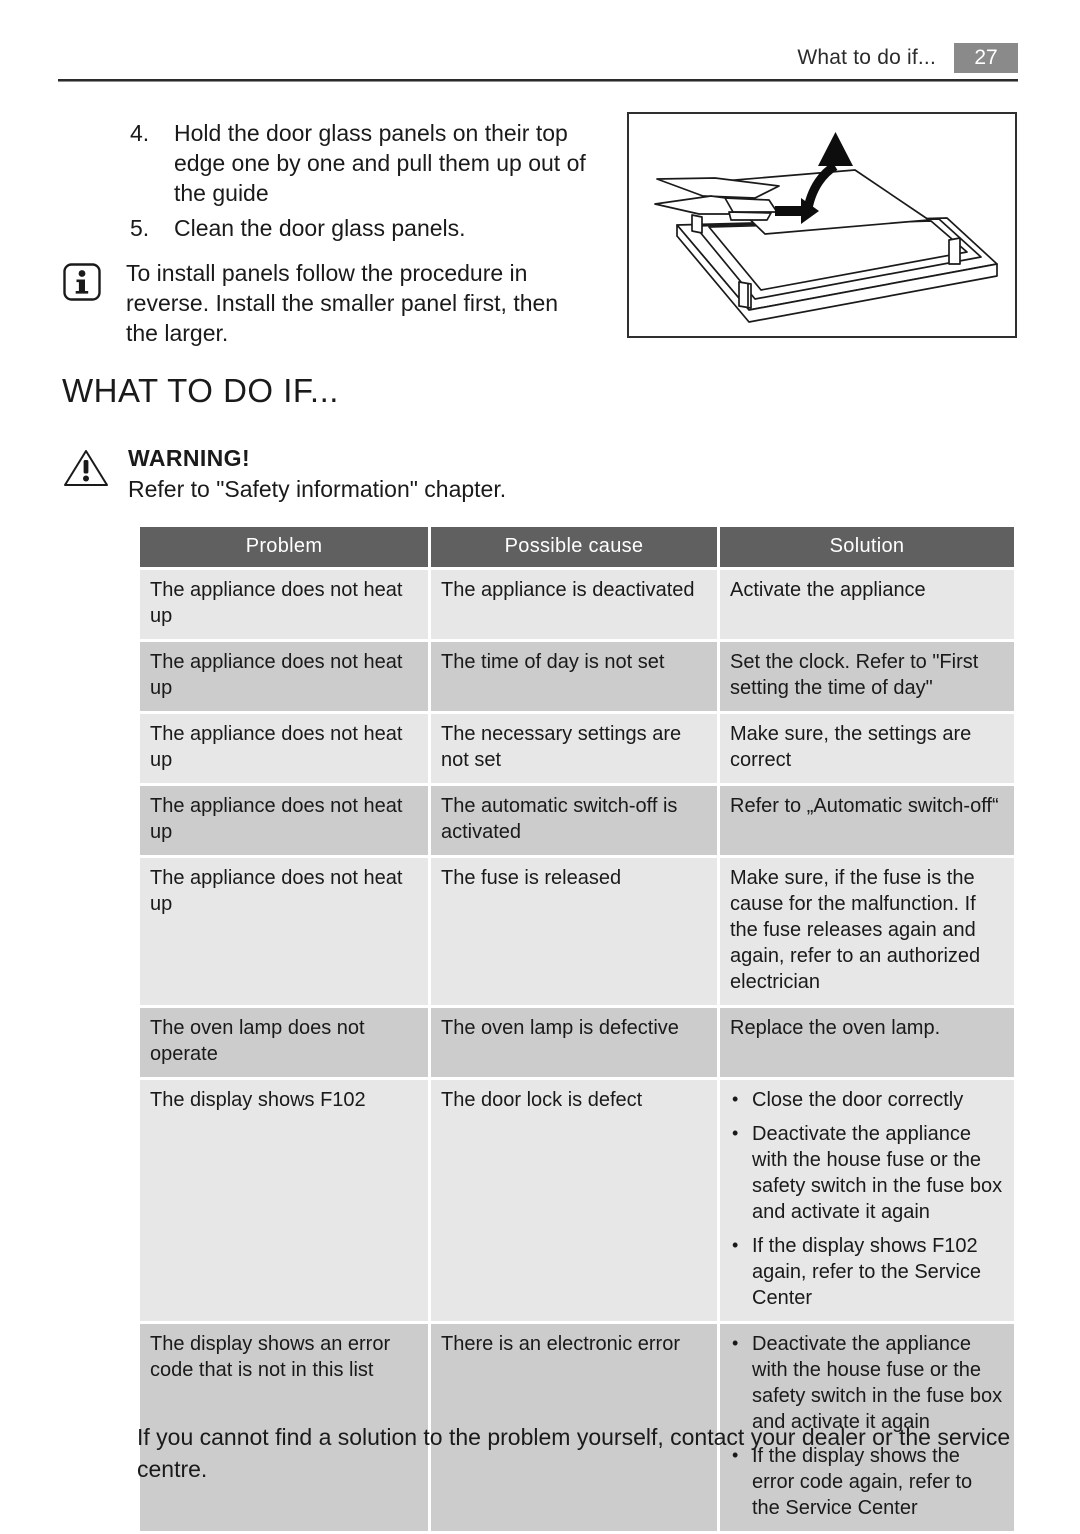 The height and width of the screenshot is (1534, 1080). I want to click on step-number: 4., so click(140, 133).